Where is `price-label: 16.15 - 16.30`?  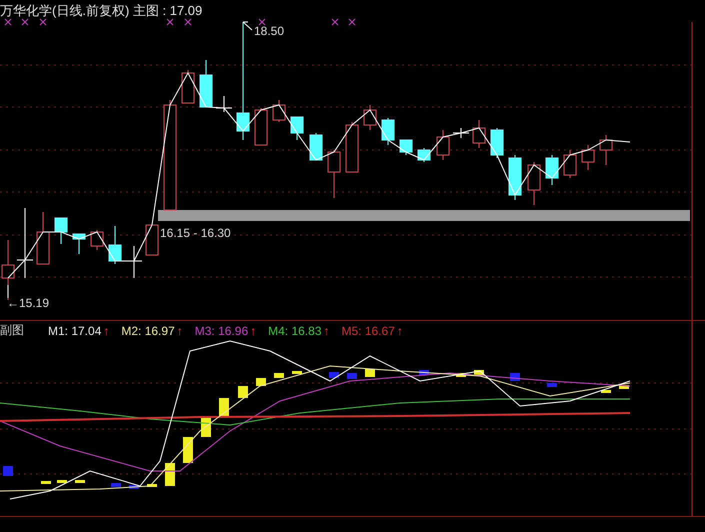
price-label: 16.15 - 16.30 is located at coordinates (195, 233).